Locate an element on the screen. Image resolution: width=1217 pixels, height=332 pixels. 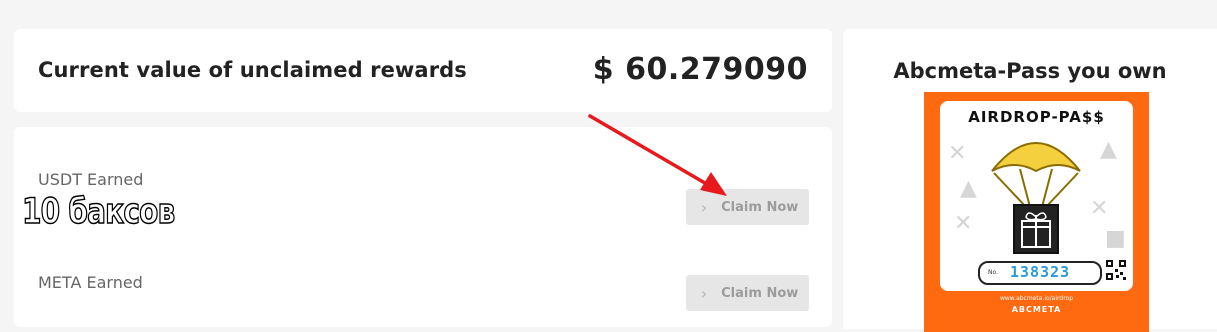
pass-heading: AIRDROP-PA$$ is located at coordinates (1036, 117).